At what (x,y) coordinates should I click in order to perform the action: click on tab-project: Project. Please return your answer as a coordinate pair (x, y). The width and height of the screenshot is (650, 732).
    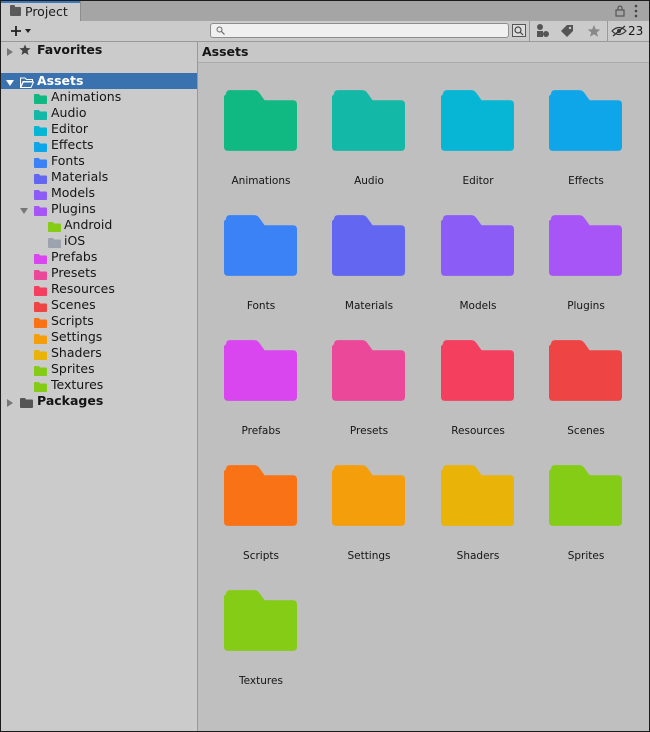
    Looking at the image, I should click on (41, 11).